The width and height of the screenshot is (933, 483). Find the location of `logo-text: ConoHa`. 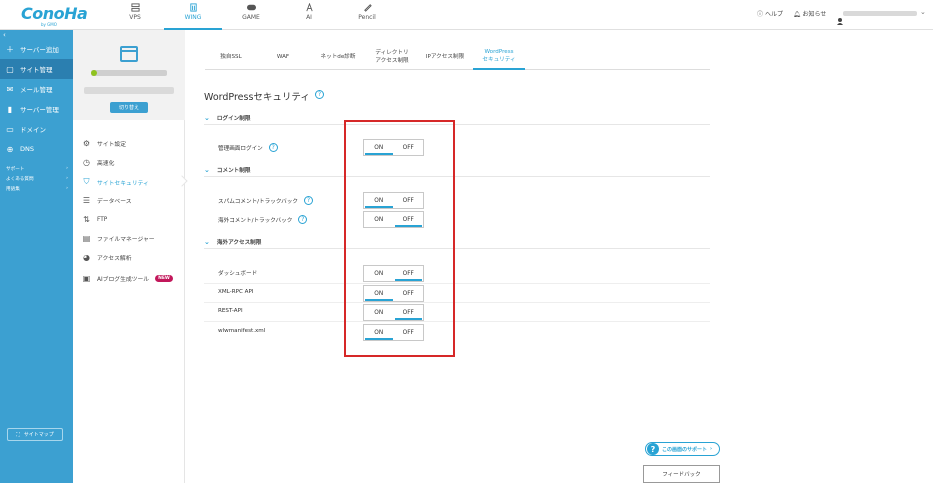

logo-text: ConoHa is located at coordinates (54, 13).